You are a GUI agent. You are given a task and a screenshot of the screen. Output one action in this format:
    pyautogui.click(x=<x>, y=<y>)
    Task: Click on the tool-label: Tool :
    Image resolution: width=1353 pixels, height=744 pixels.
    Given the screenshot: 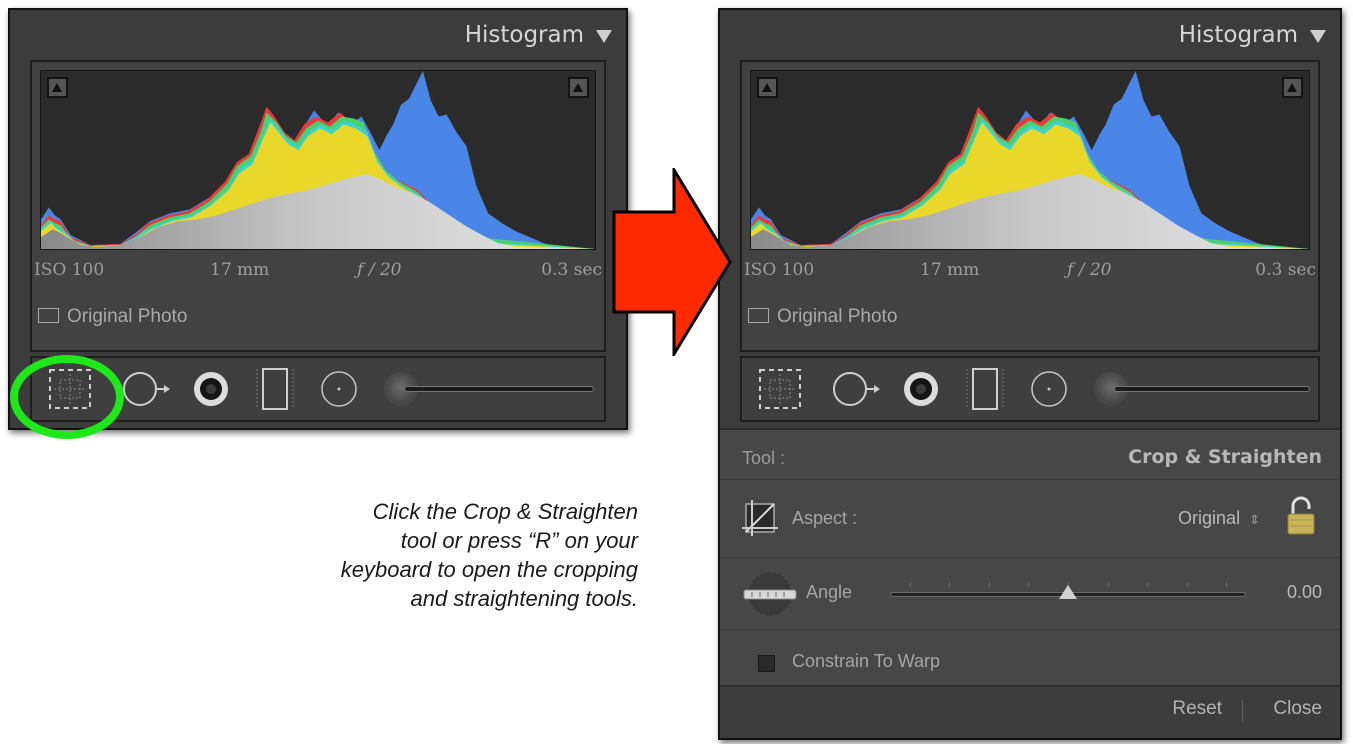 What is the action you would take?
    pyautogui.click(x=764, y=458)
    